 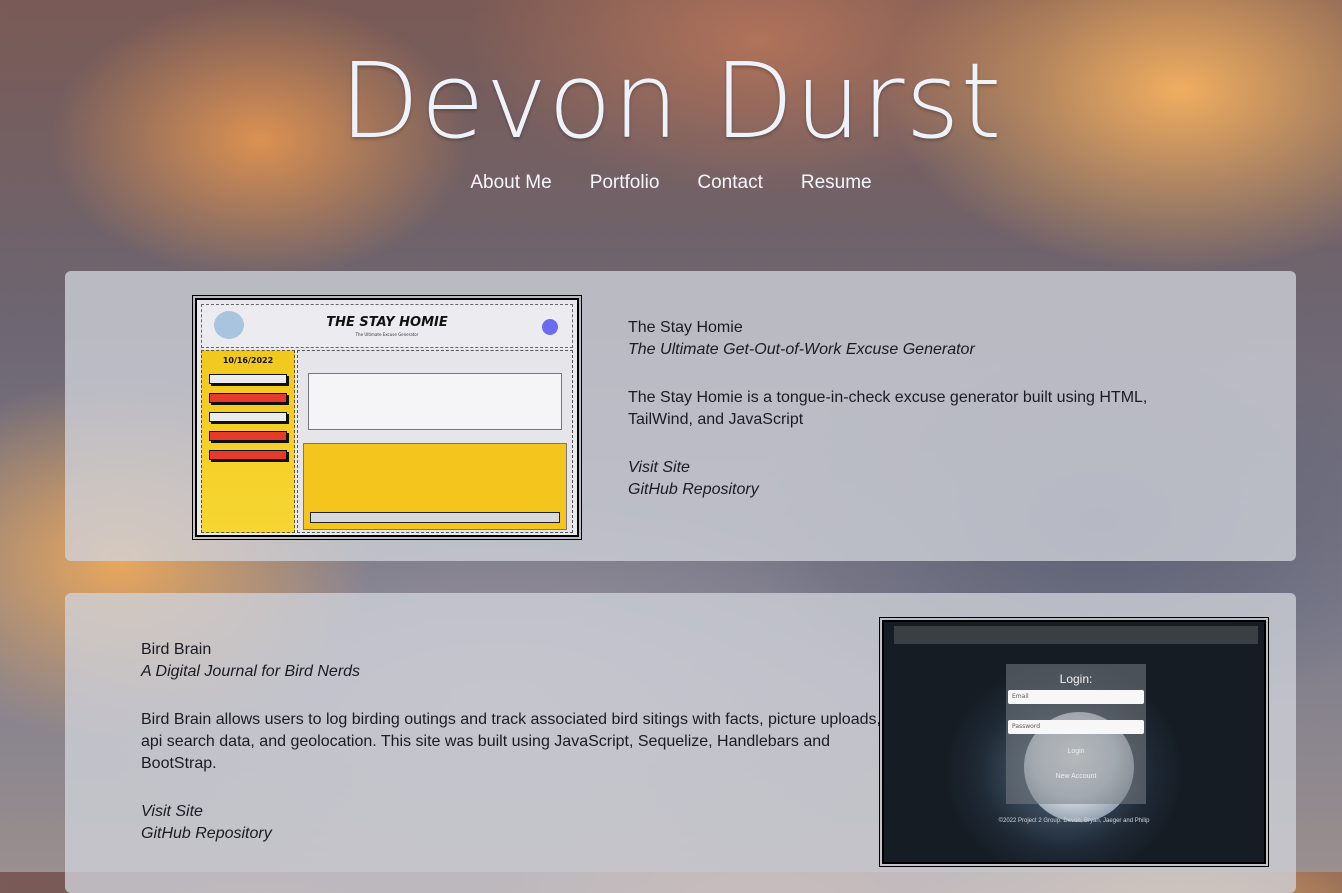 I want to click on screenshot-sidebar: 10/16/2022, so click(x=248, y=441).